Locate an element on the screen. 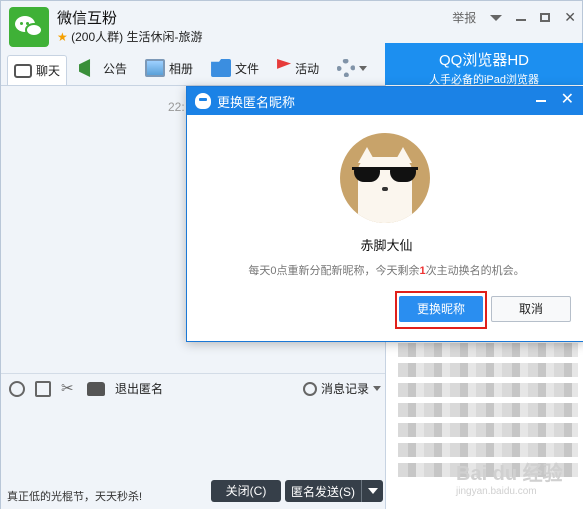 The image size is (583, 509). group-avatar is located at coordinates (29, 27).